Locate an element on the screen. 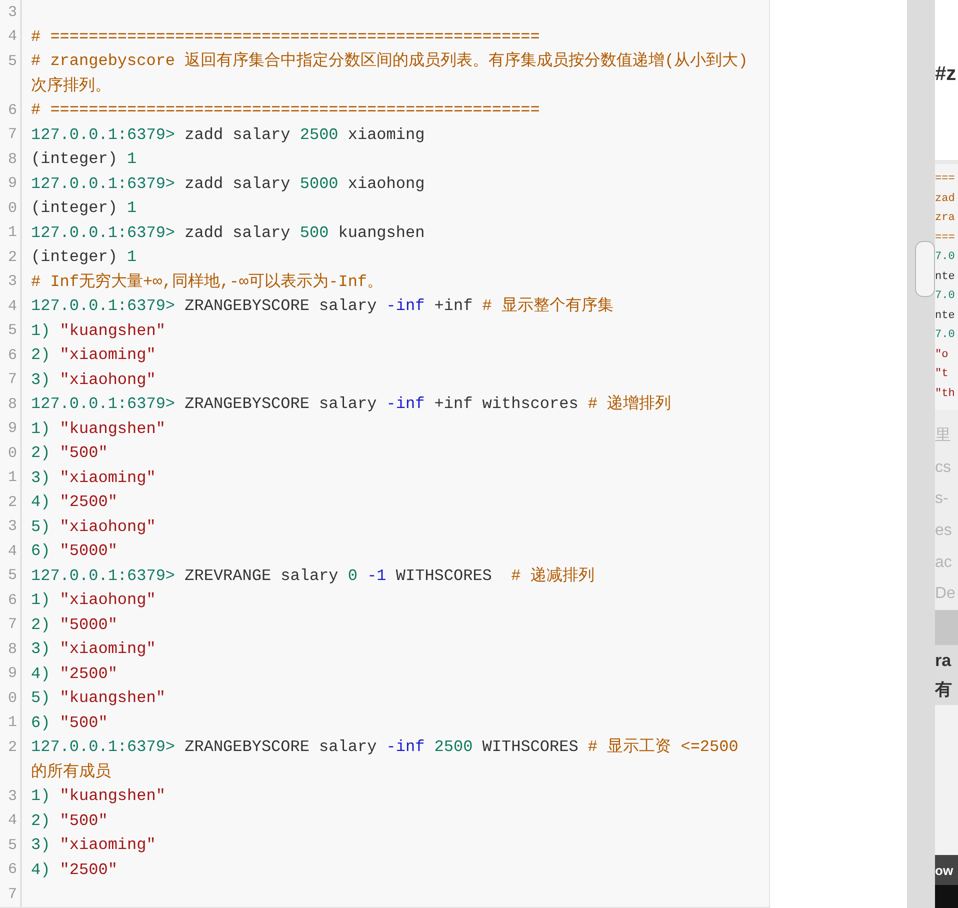 The height and width of the screenshot is (908, 958). code-line: 5) "xiaohong" is located at coordinates (93, 526).